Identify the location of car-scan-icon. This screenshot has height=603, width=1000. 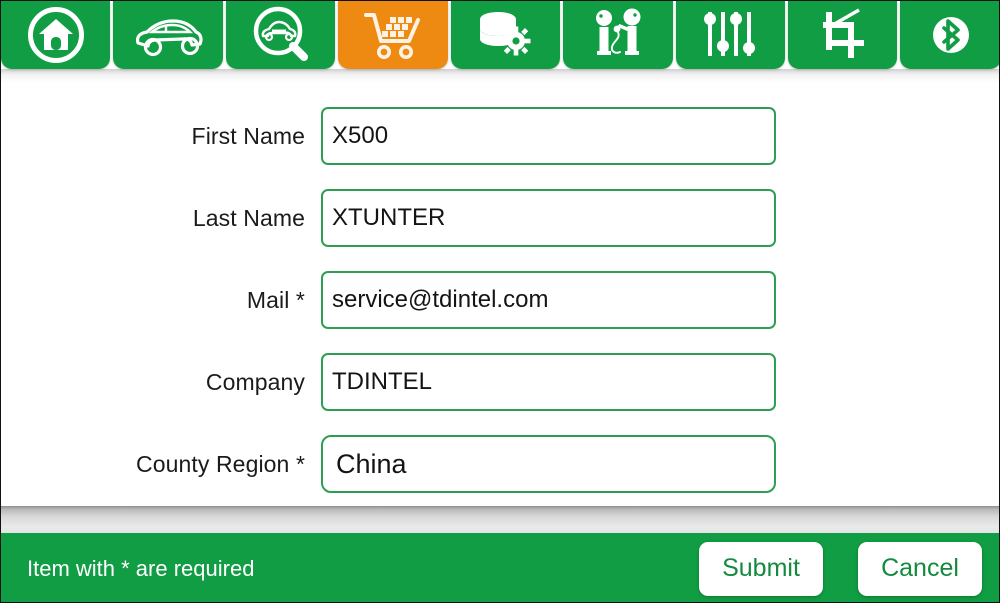
(281, 35).